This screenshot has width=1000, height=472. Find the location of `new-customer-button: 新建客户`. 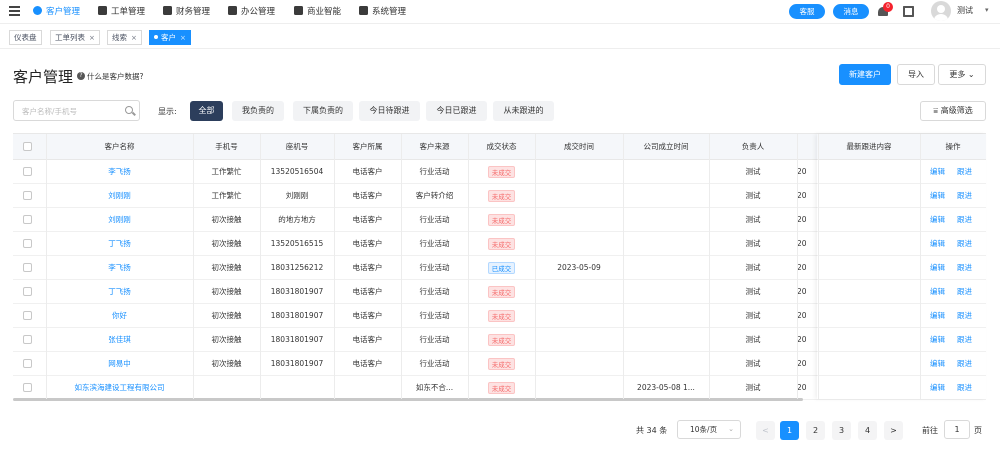

new-customer-button: 新建客户 is located at coordinates (865, 74).